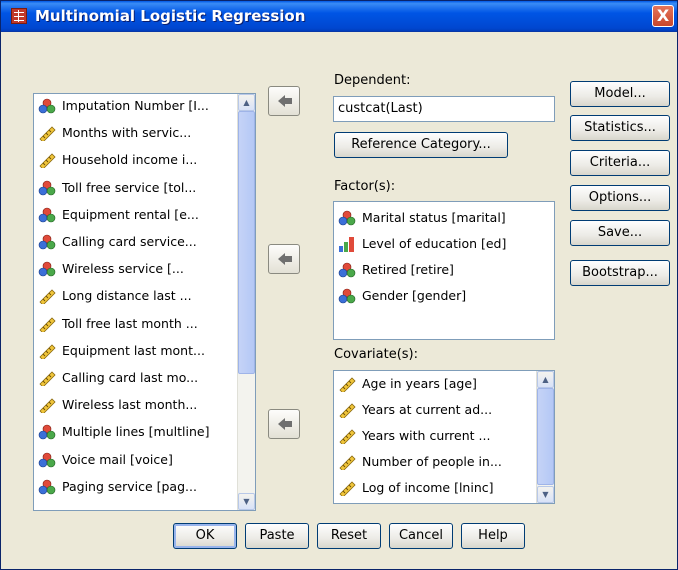 The height and width of the screenshot is (570, 678). I want to click on factors-label: Factor(s):, so click(365, 186).